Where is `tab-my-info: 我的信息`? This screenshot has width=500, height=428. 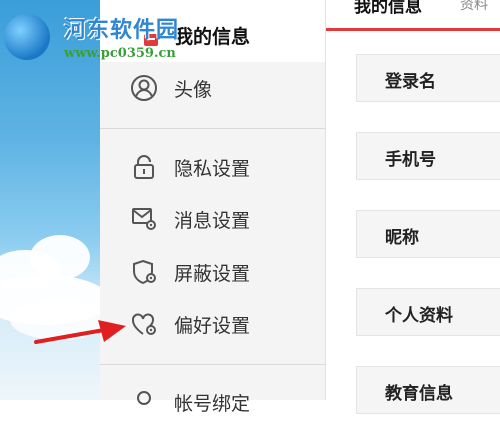 tab-my-info: 我的信息 is located at coordinates (388, 8).